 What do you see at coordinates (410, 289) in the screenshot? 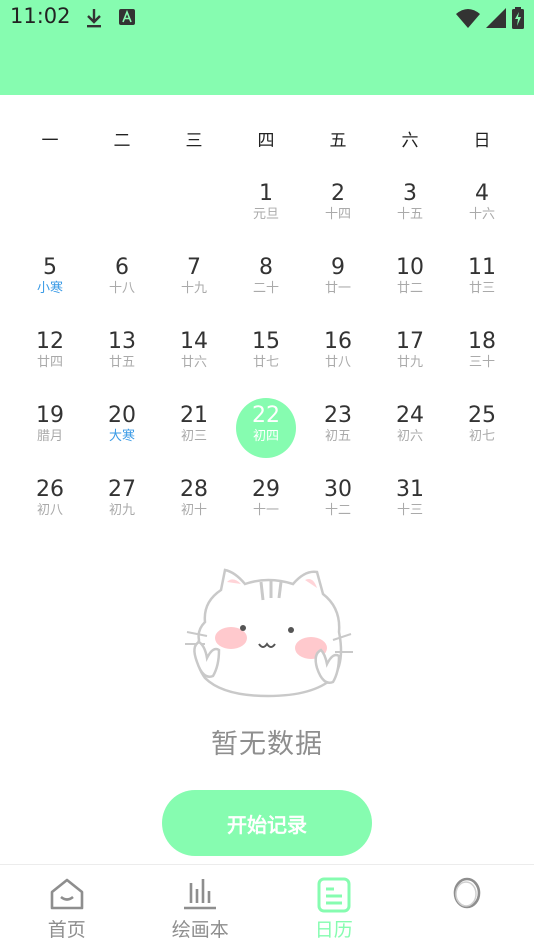
I see `calendar-day: 10廿二` at bounding box center [410, 289].